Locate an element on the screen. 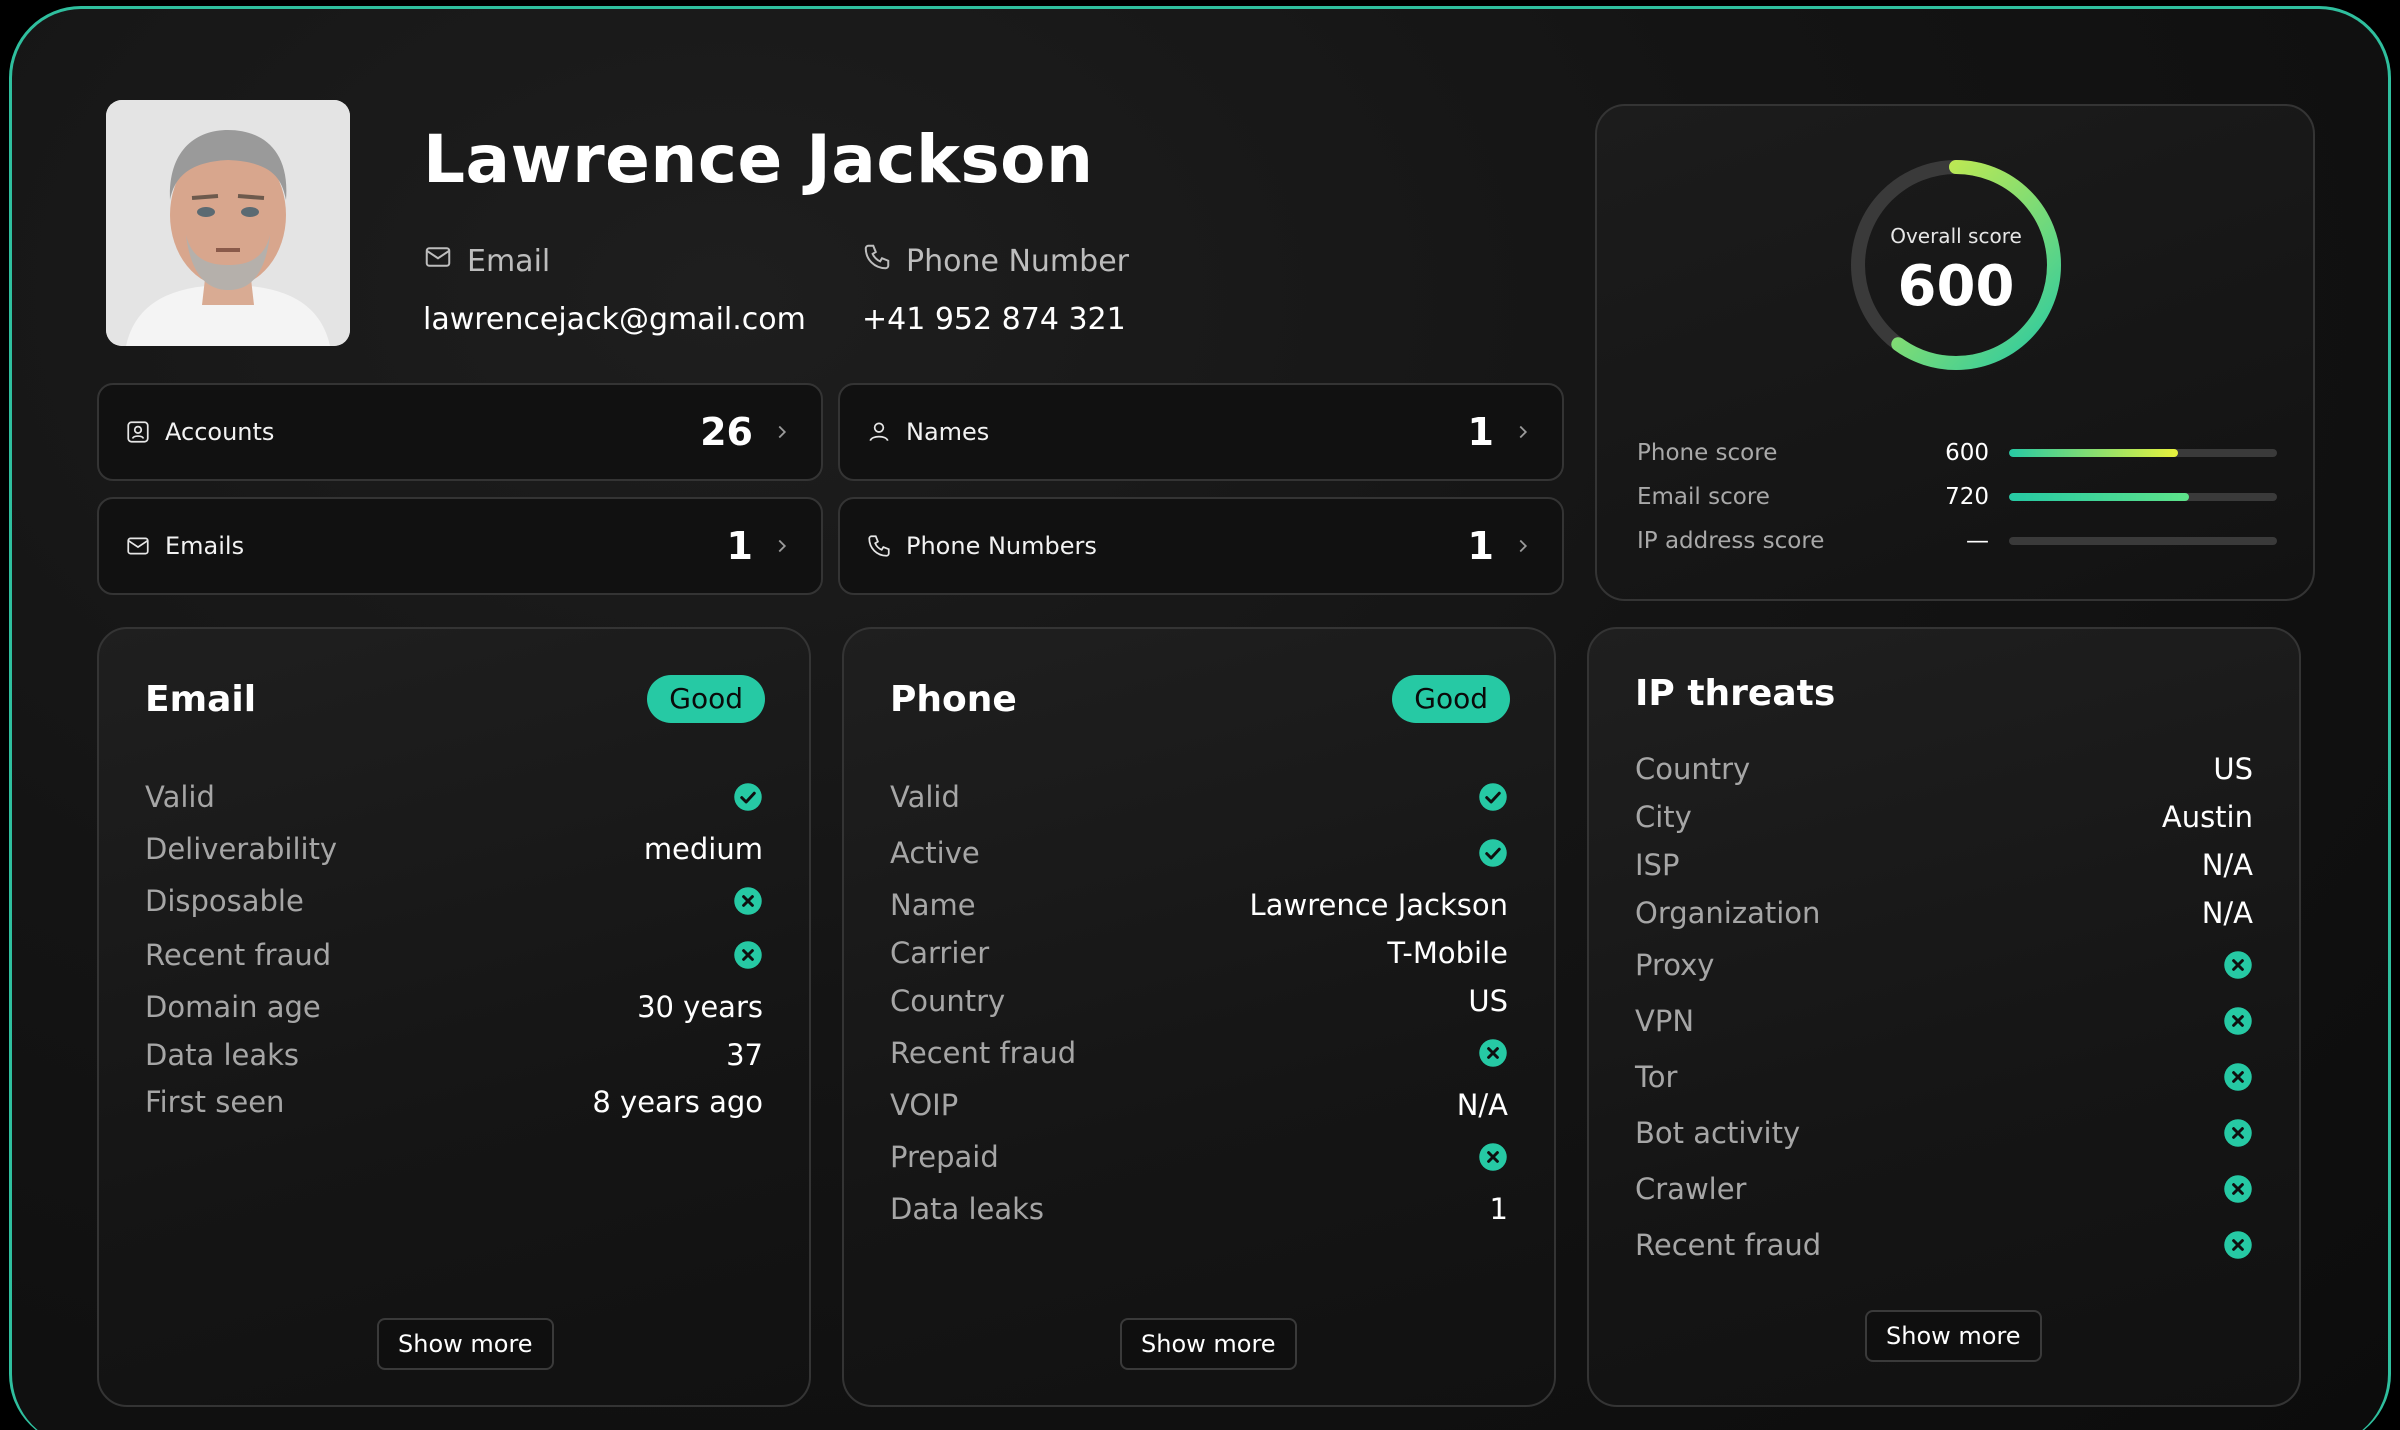  email-row-value: medium is located at coordinates (703, 849).